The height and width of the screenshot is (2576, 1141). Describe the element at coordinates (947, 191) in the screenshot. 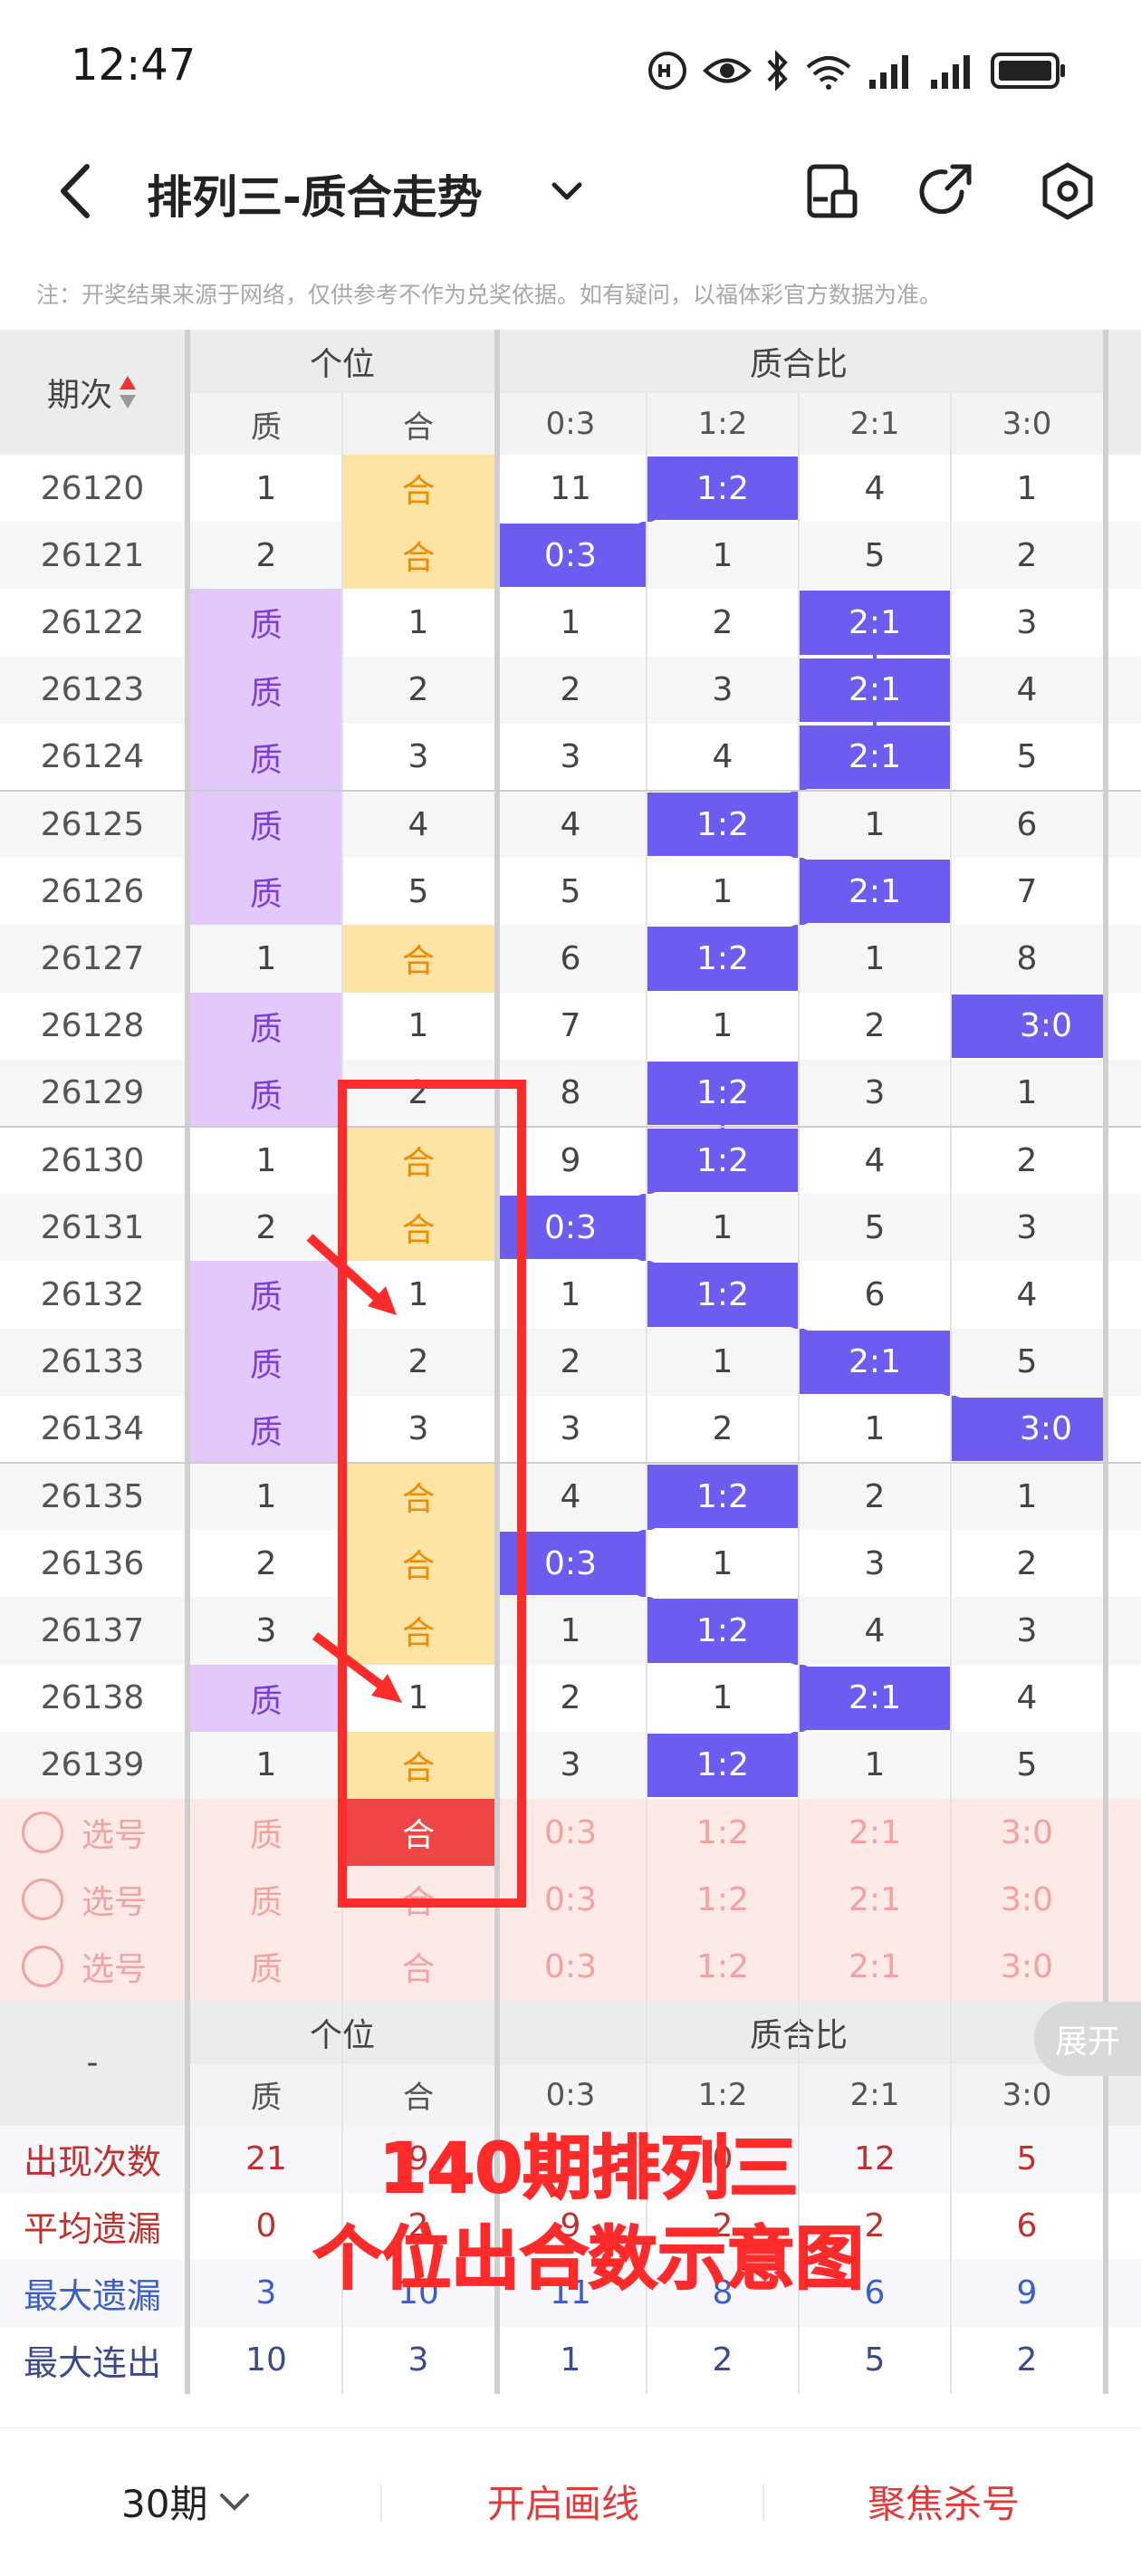

I see `share-icon` at that location.